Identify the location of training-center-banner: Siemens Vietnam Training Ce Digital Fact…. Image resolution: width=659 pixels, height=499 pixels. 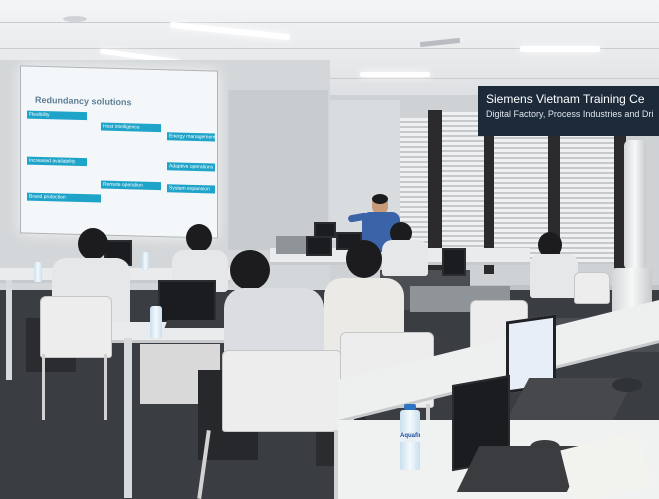
(568, 111).